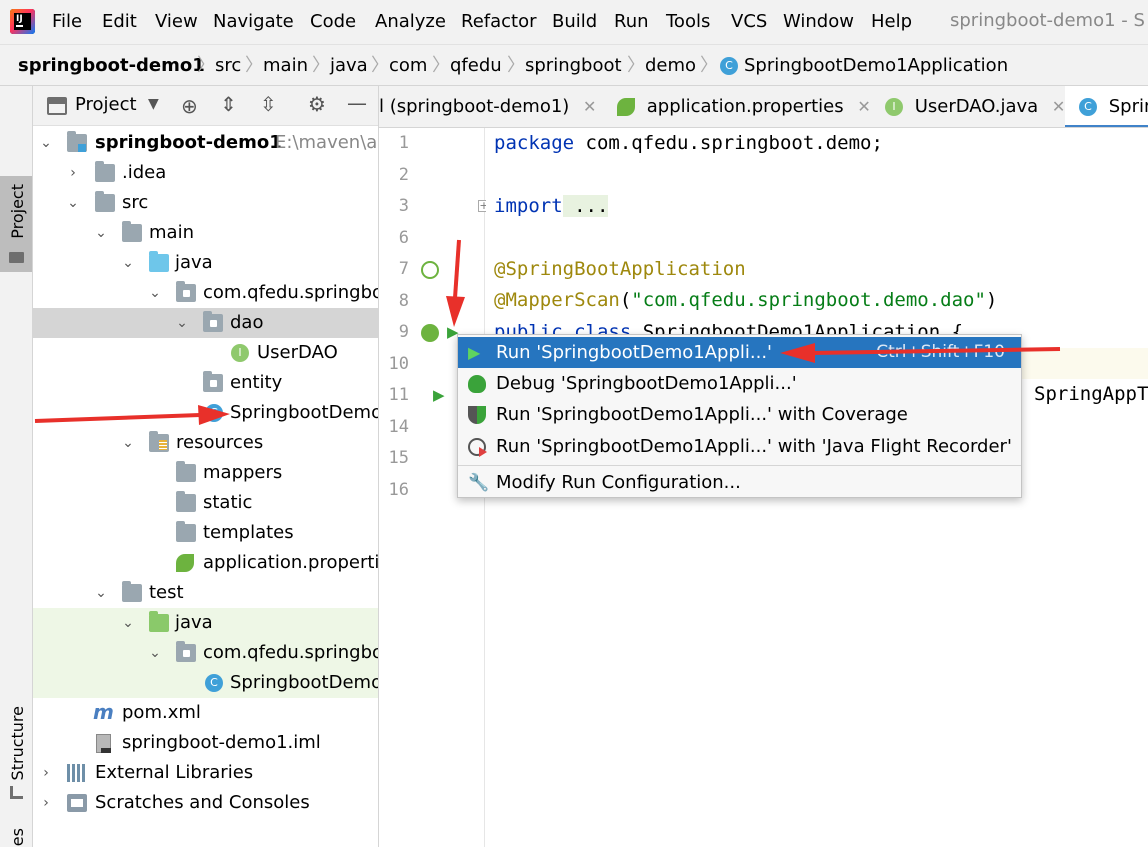 Image resolution: width=1148 pixels, height=847 pixels. What do you see at coordinates (106, 104) in the screenshot?
I see `project-view-title: Project` at bounding box center [106, 104].